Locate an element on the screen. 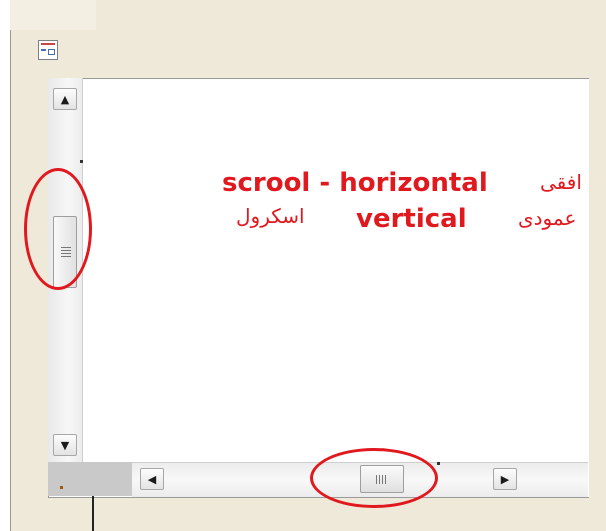 The width and height of the screenshot is (606, 531). arrow-down-icon: ▼ is located at coordinates (65, 445).